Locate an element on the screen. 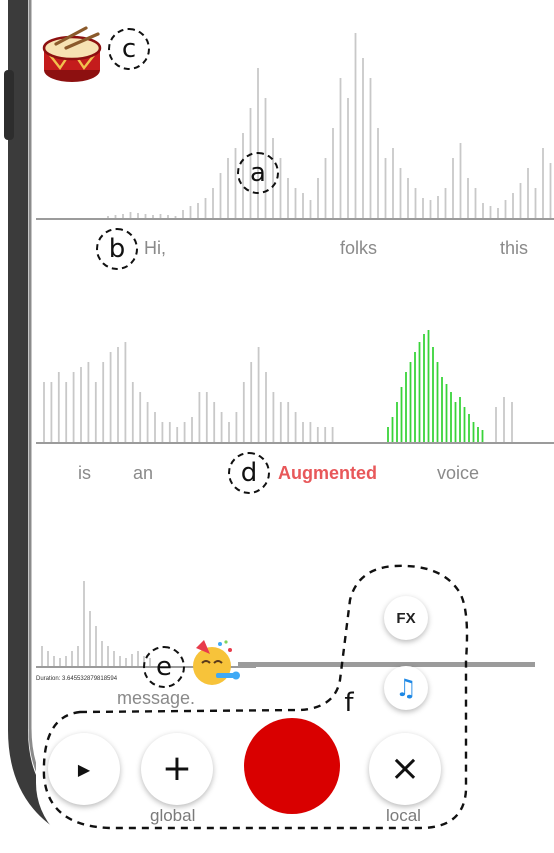 The height and width of the screenshot is (853, 554). close-icon: × is located at coordinates (405, 768).